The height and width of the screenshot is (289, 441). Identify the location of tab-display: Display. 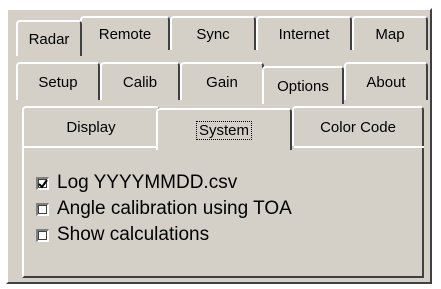
(91, 126).